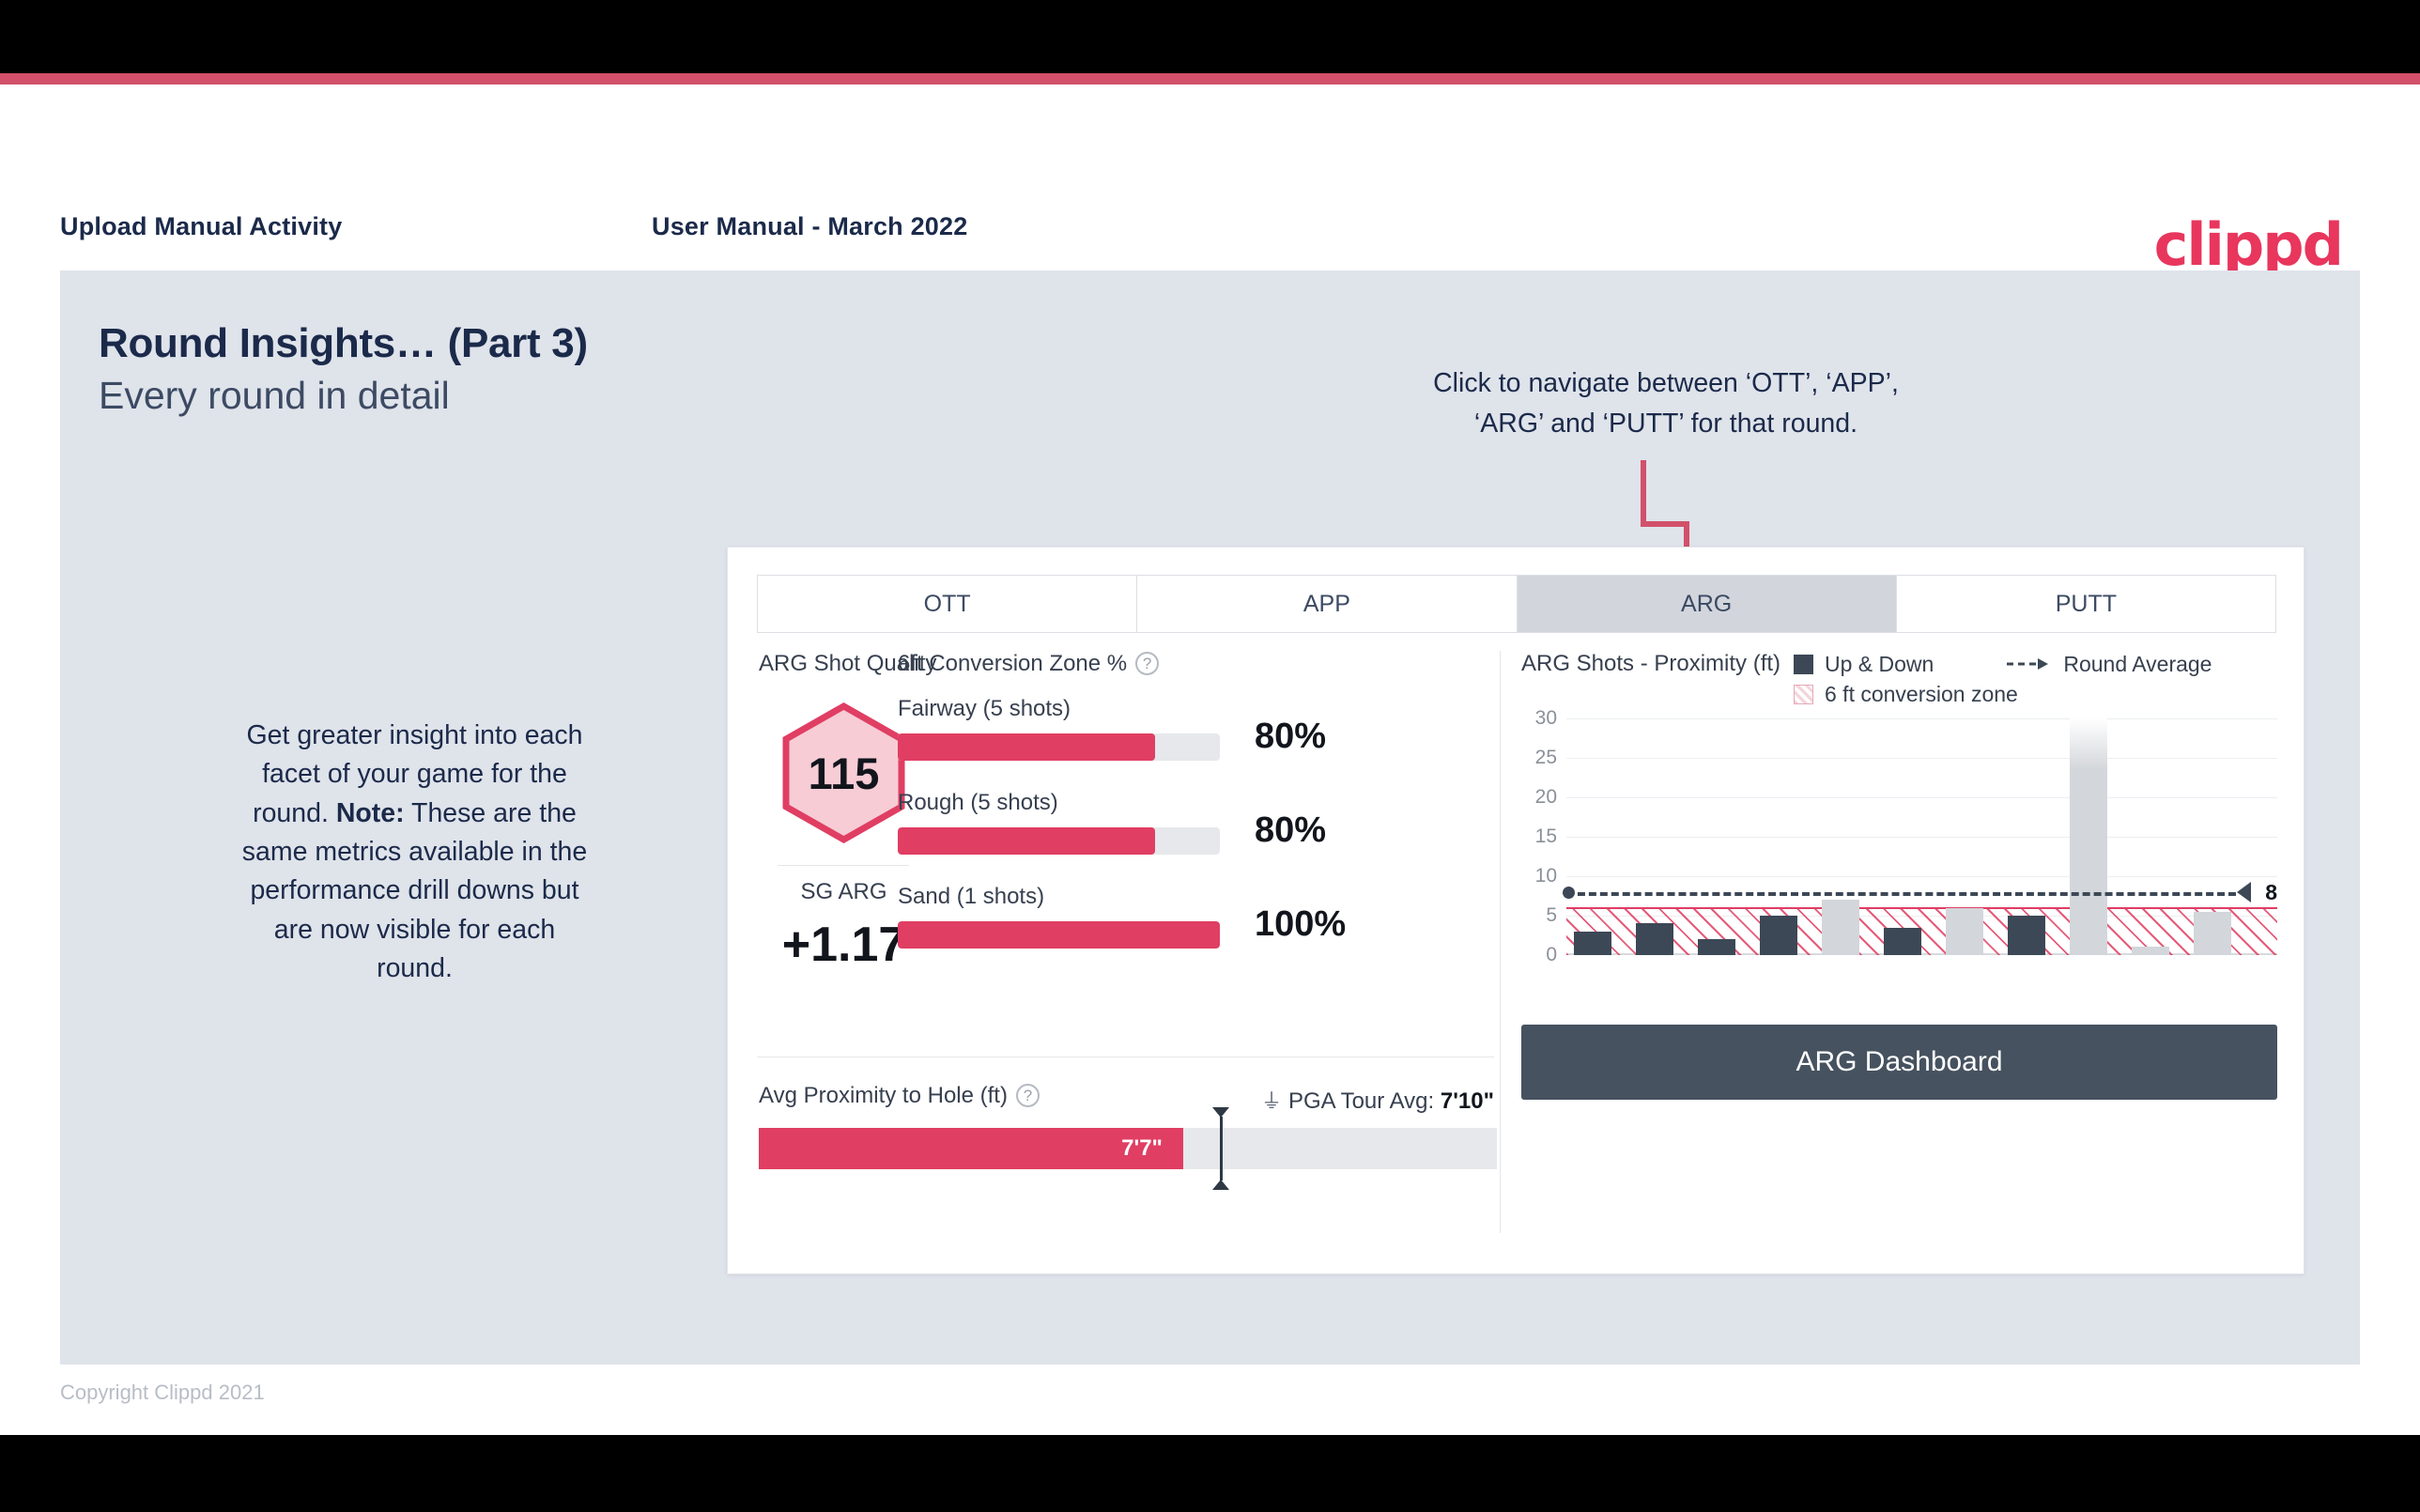 The width and height of the screenshot is (2420, 1512). I want to click on conversion-row-label: Fairway (5 shots), so click(984, 708).